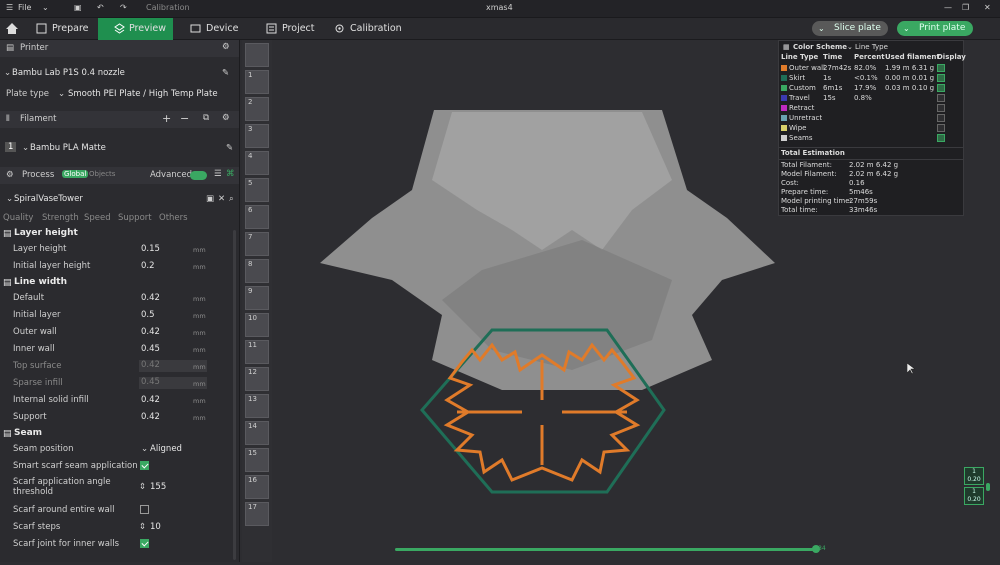 This screenshot has width=1000, height=565. What do you see at coordinates (257, 109) in the screenshot?
I see `plate-thumbnail: 2` at bounding box center [257, 109].